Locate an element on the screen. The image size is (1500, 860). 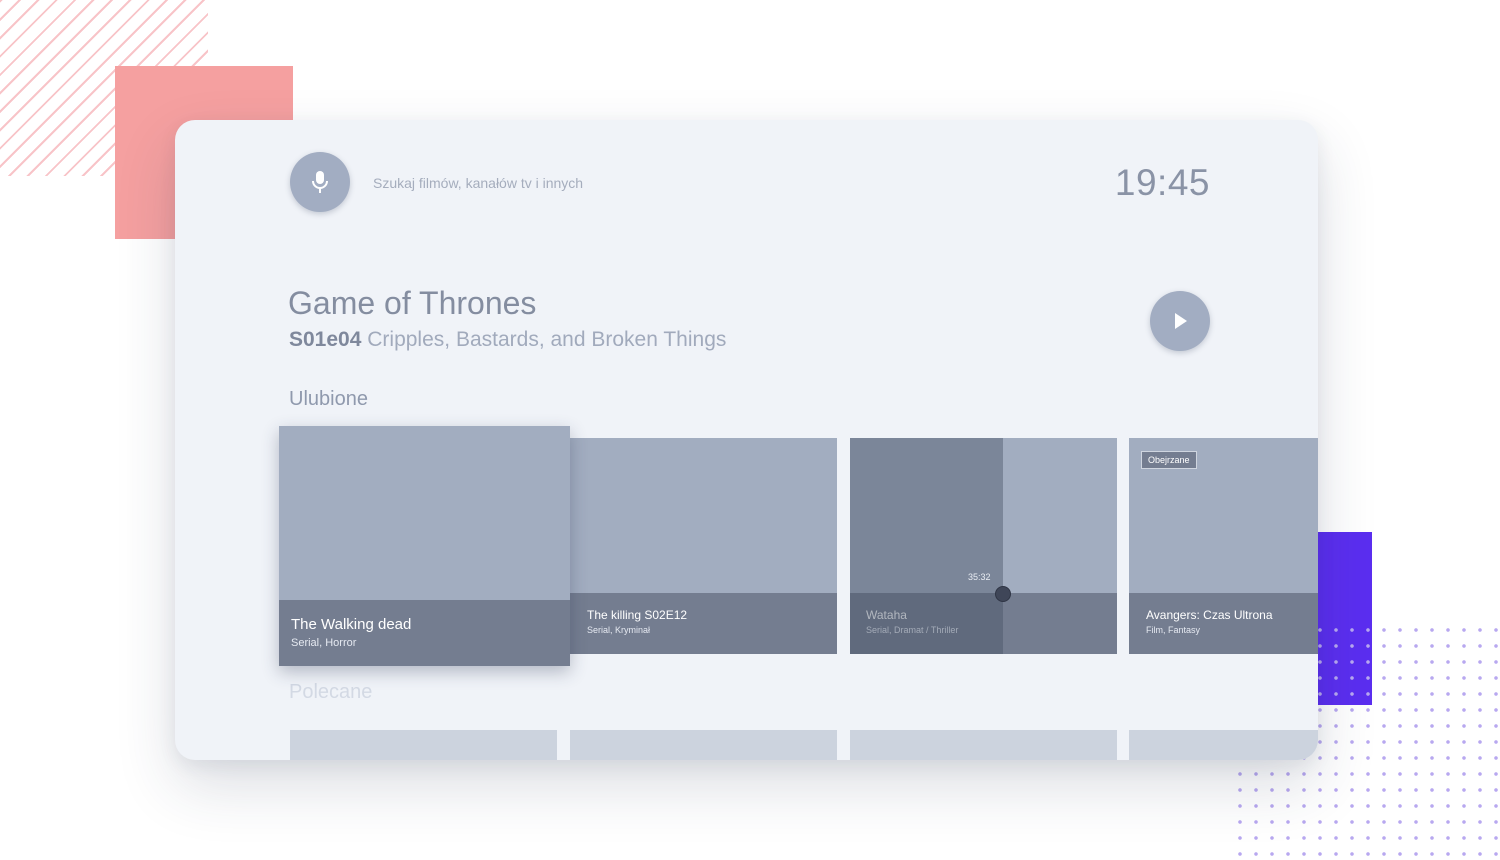
episode-title: Cripples, Bastards, and Broken Things is located at coordinates (547, 339).